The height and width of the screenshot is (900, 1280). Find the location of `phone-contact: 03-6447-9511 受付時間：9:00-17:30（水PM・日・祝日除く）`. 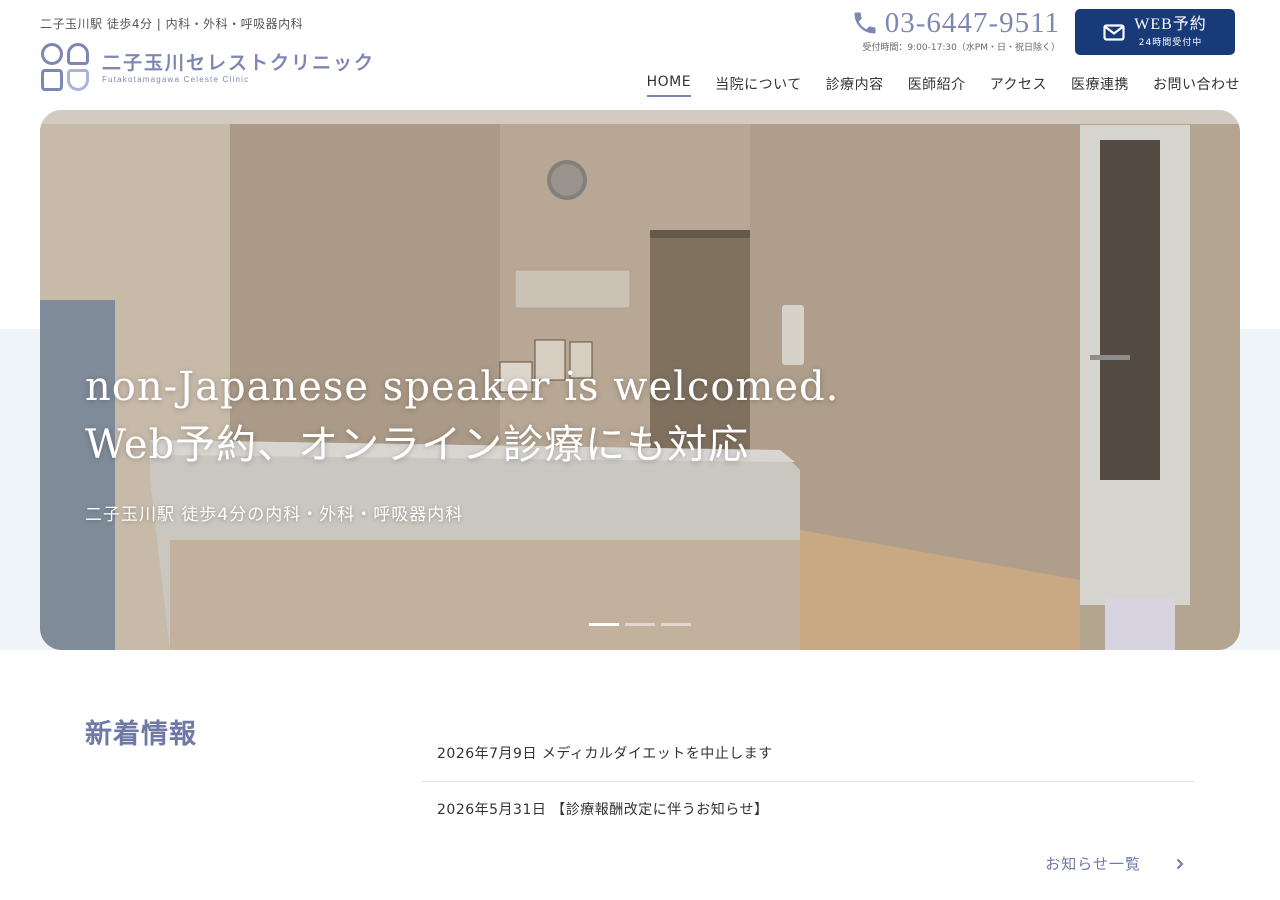

phone-contact: 03-6447-9511 受付時間：9:00-17:30（水PM・日・祝日除く） is located at coordinates (955, 30).